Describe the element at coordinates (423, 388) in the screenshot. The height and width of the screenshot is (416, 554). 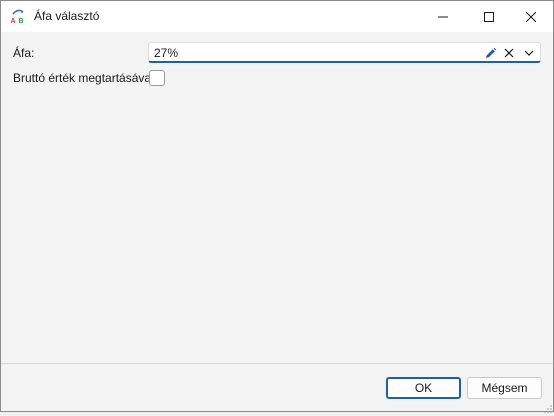
I see `ok-button: OK` at that location.